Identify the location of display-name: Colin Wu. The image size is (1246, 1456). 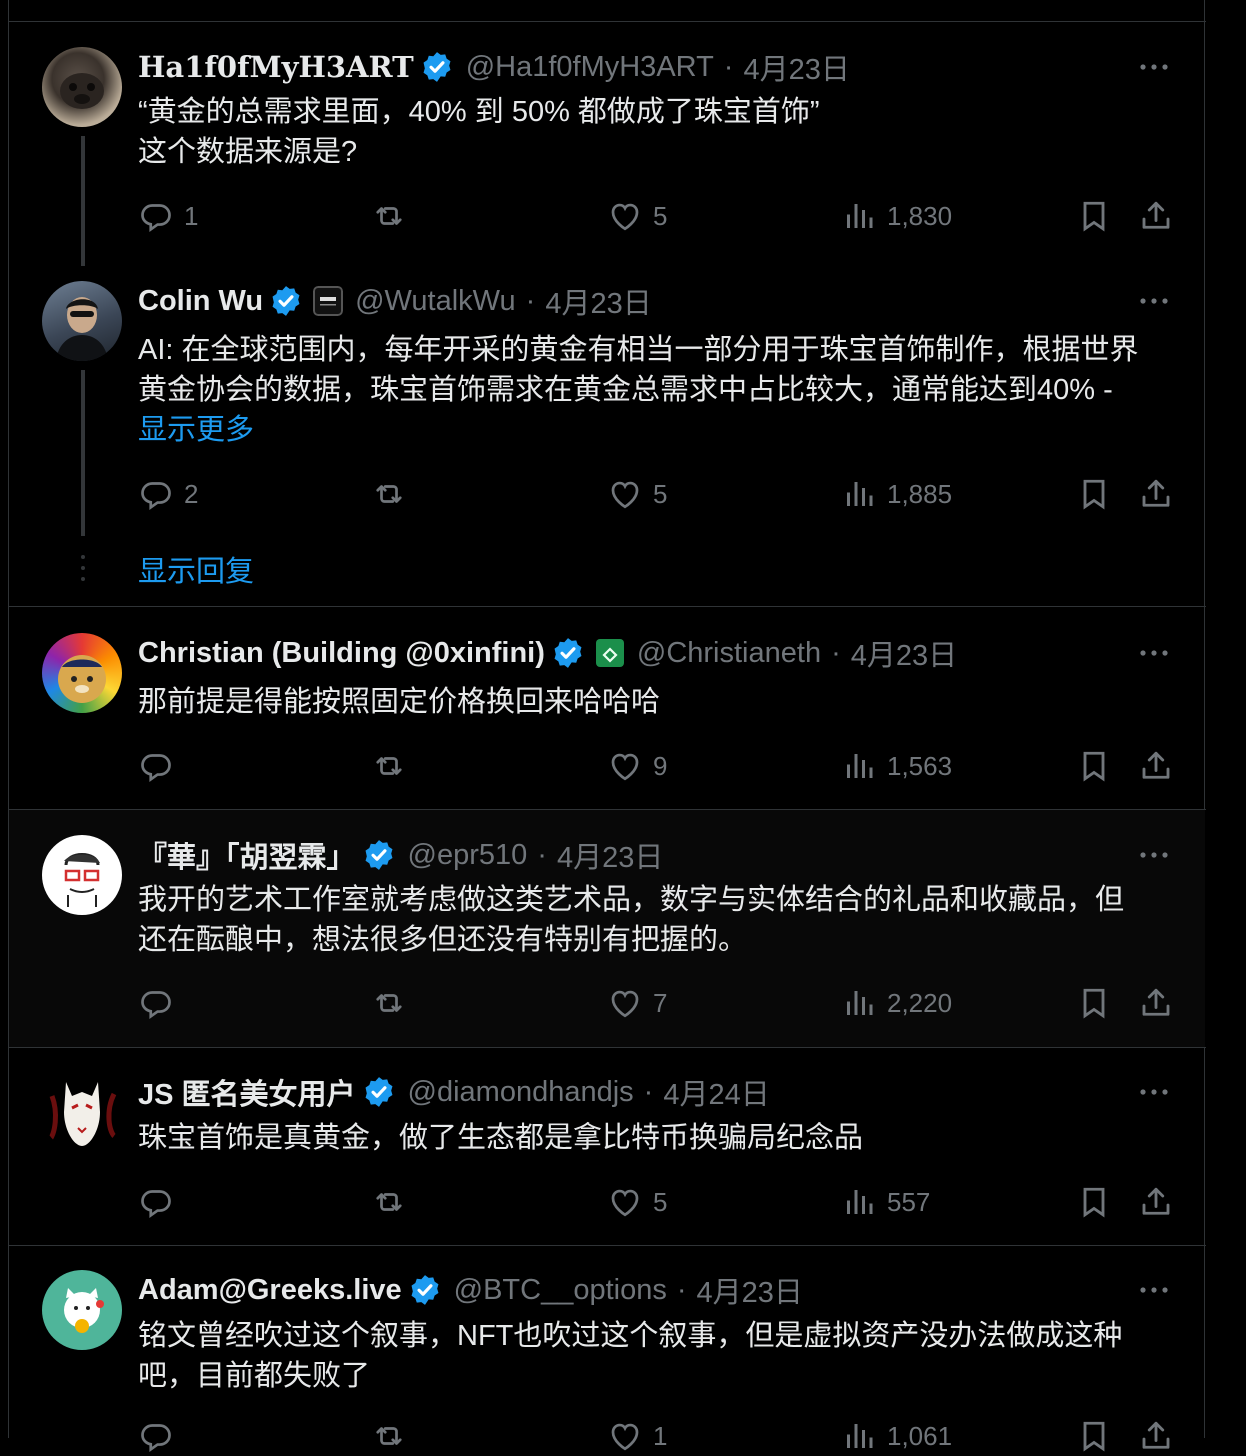
(200, 301).